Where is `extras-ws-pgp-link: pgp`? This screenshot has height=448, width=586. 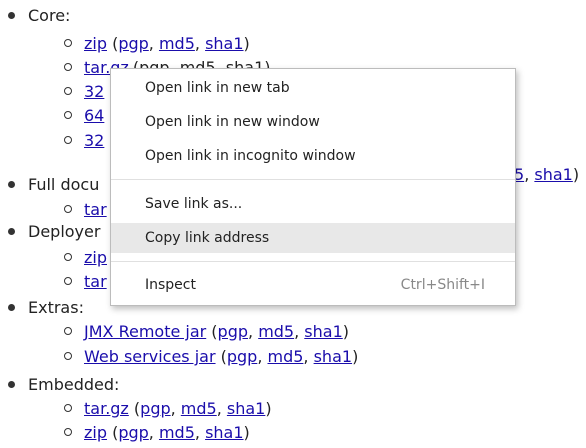 extras-ws-pgp-link: pgp is located at coordinates (242, 356).